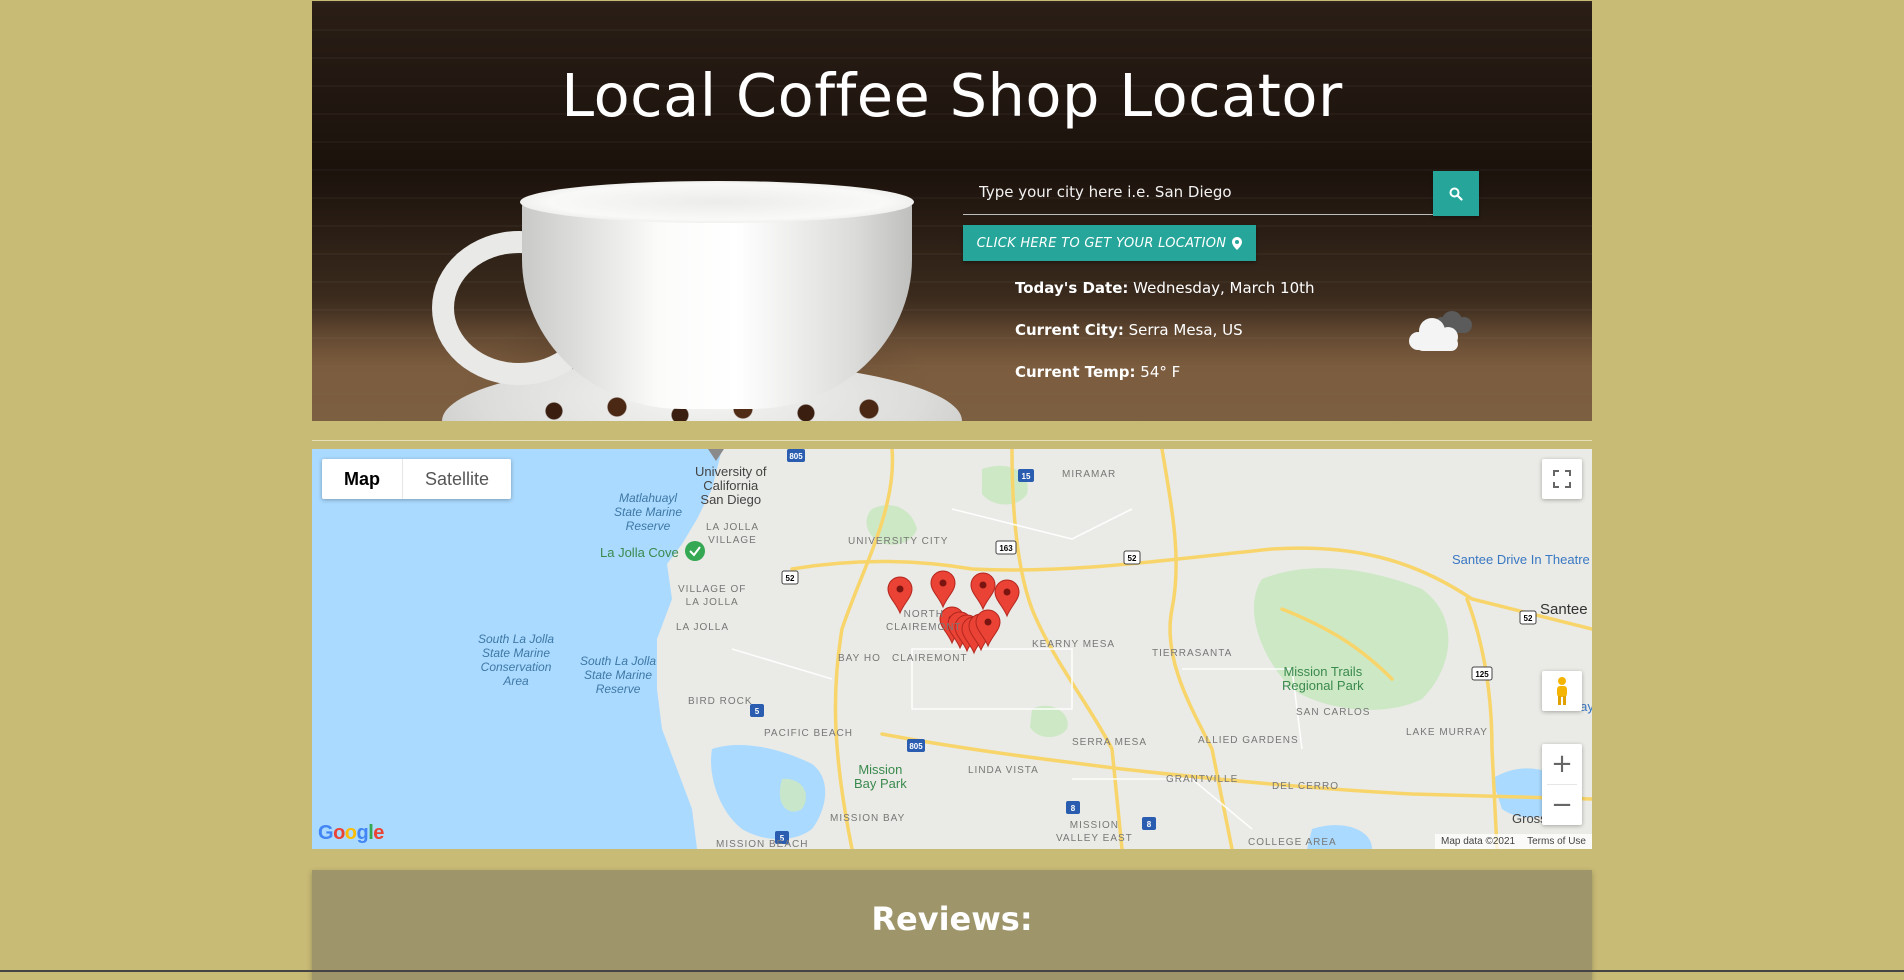  Describe the element at coordinates (898, 541) in the screenshot. I see `label-university-city: UNIVERSITY CITY` at that location.